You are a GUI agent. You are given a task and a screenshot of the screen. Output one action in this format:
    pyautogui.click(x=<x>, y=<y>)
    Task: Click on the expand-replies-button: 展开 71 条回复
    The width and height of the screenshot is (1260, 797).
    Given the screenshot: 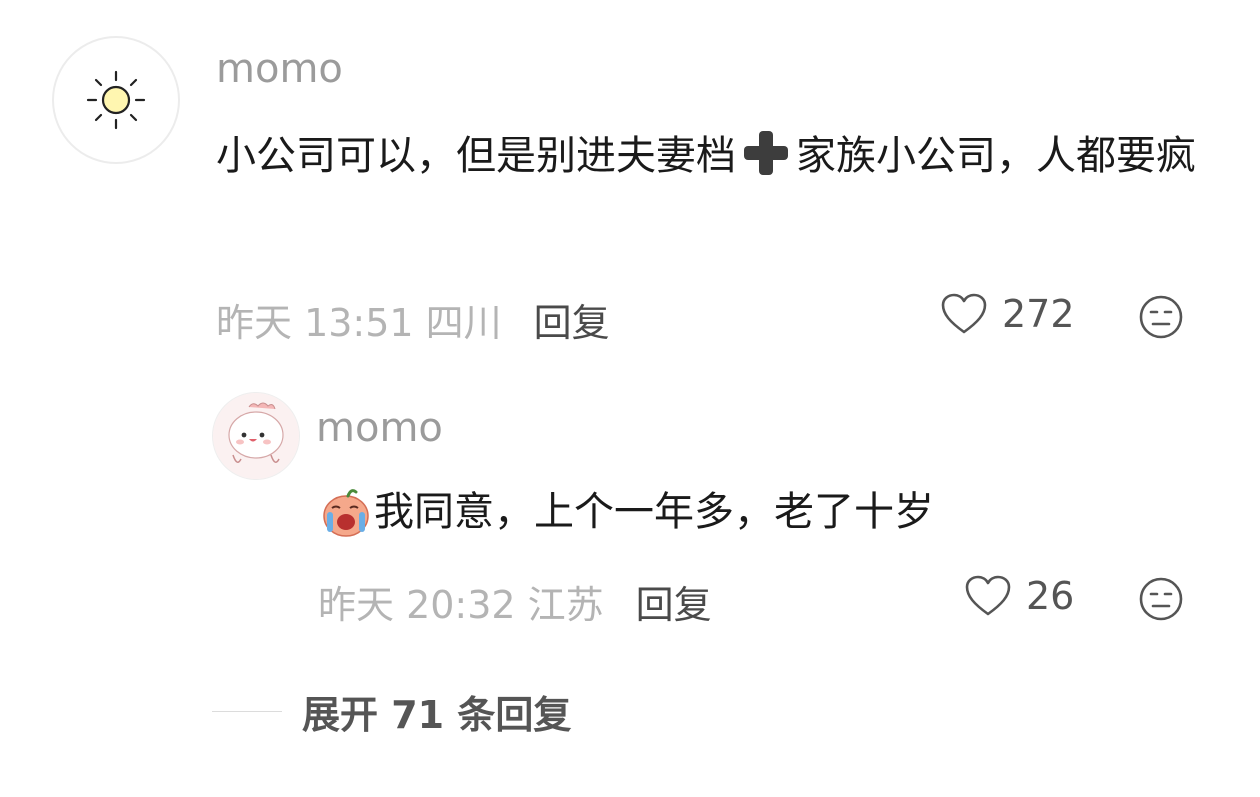 What is the action you would take?
    pyautogui.click(x=391, y=711)
    